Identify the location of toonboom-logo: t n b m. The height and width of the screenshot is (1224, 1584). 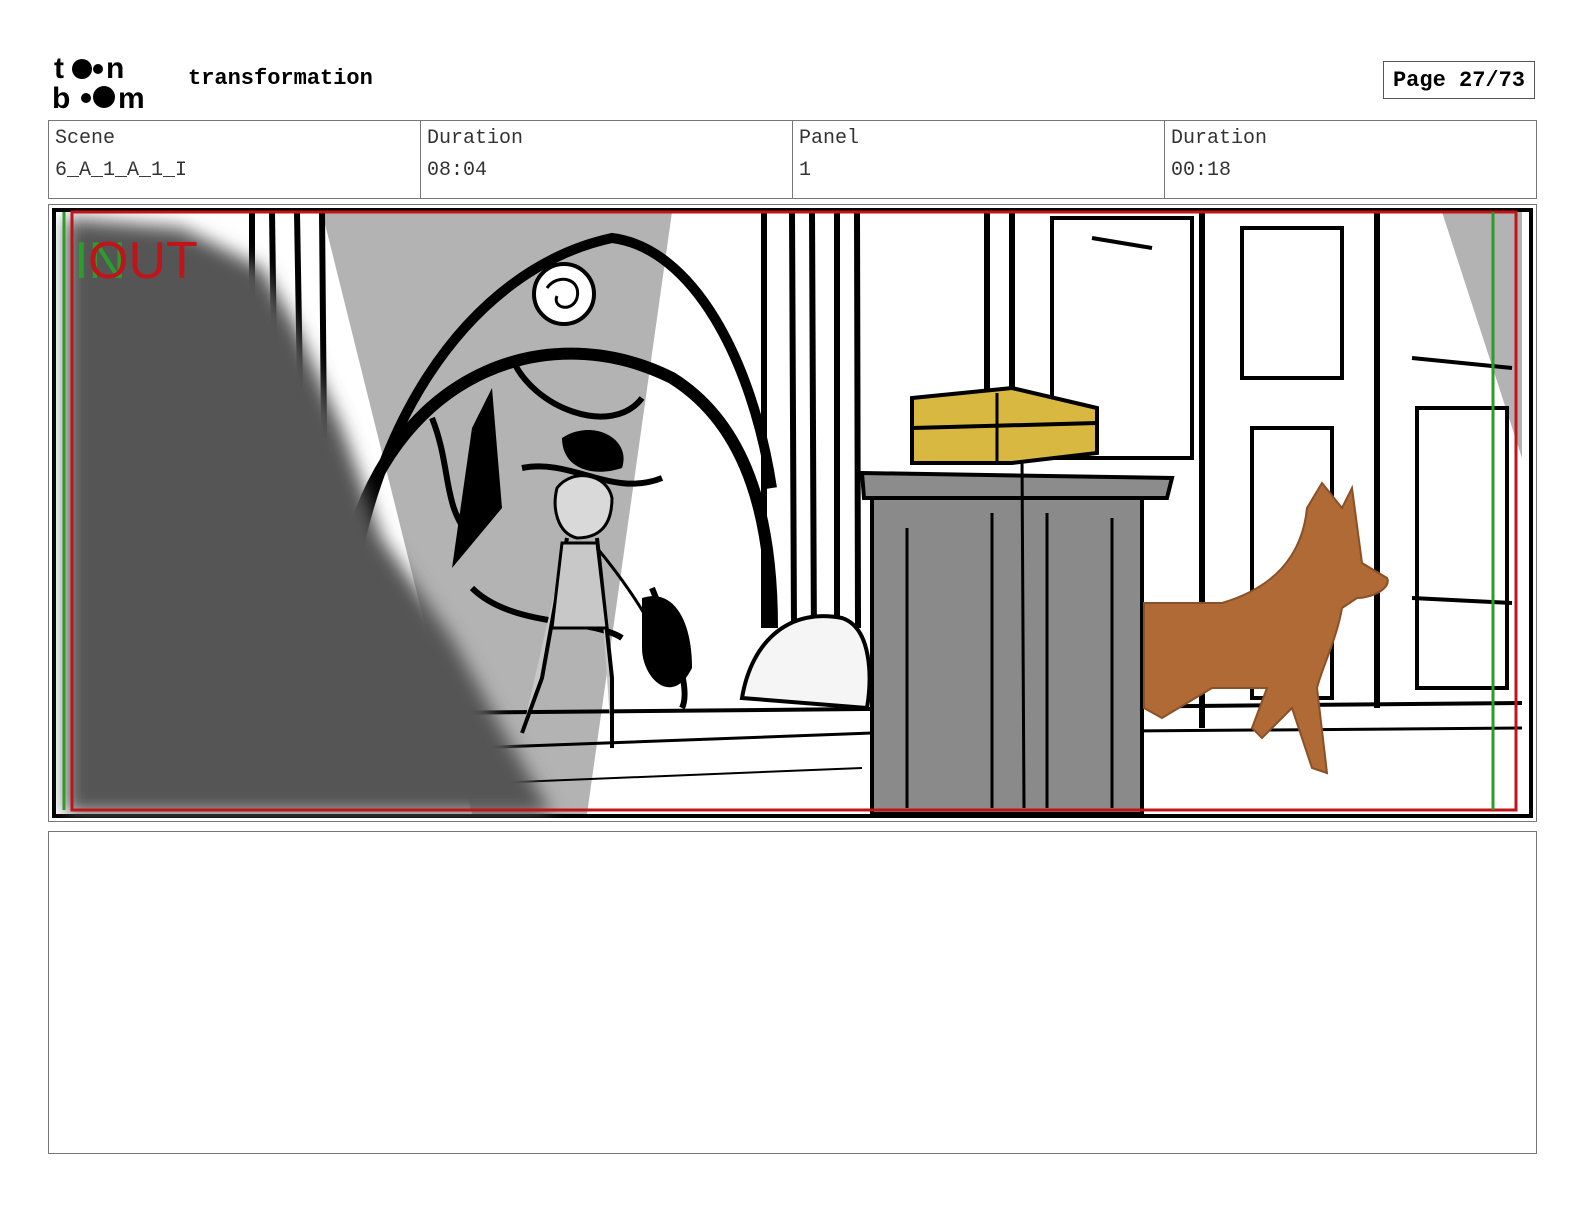
(98, 81).